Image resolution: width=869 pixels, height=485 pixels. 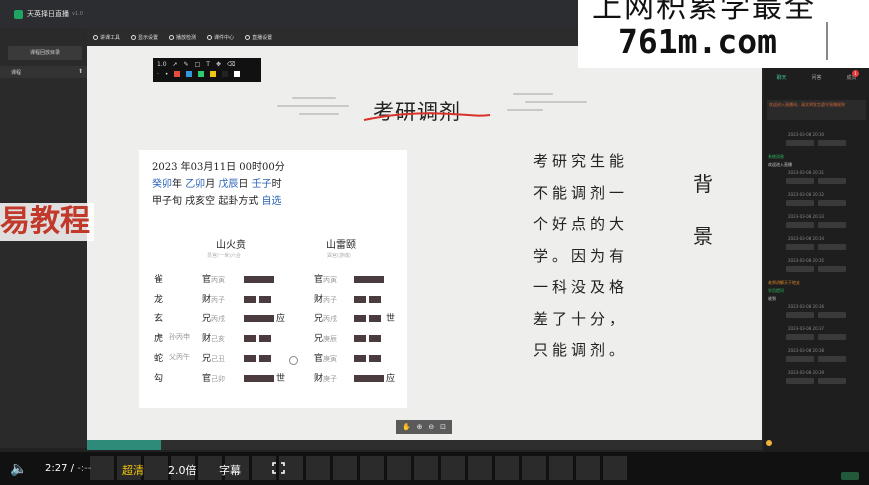 What do you see at coordinates (198, 64) in the screenshot?
I see `shape-icon: □` at bounding box center [198, 64].